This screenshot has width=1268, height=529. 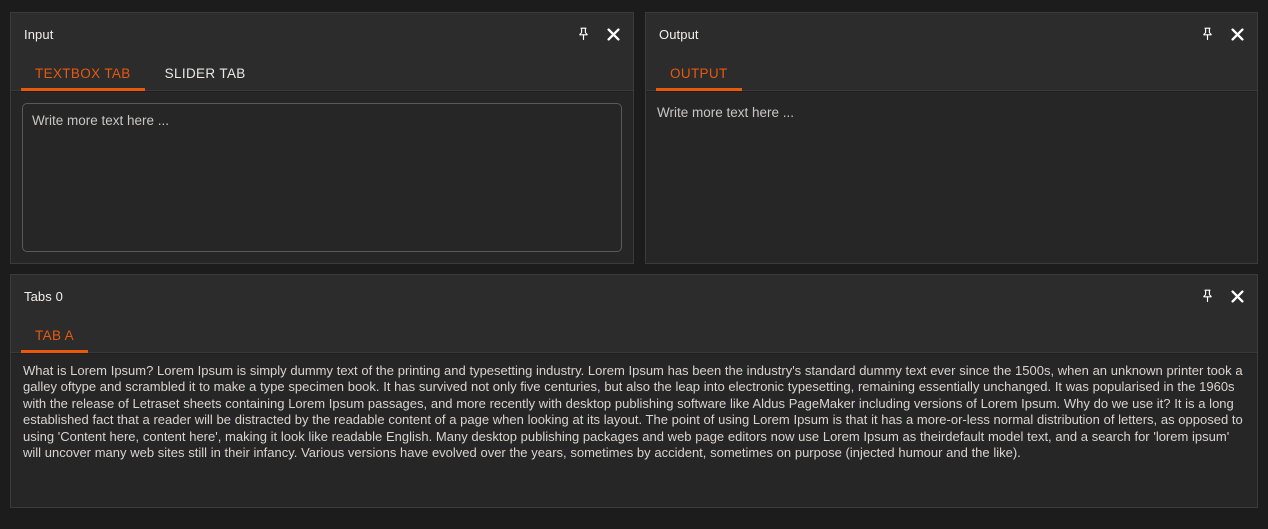 I want to click on tab-a: TAB A, so click(x=54, y=335).